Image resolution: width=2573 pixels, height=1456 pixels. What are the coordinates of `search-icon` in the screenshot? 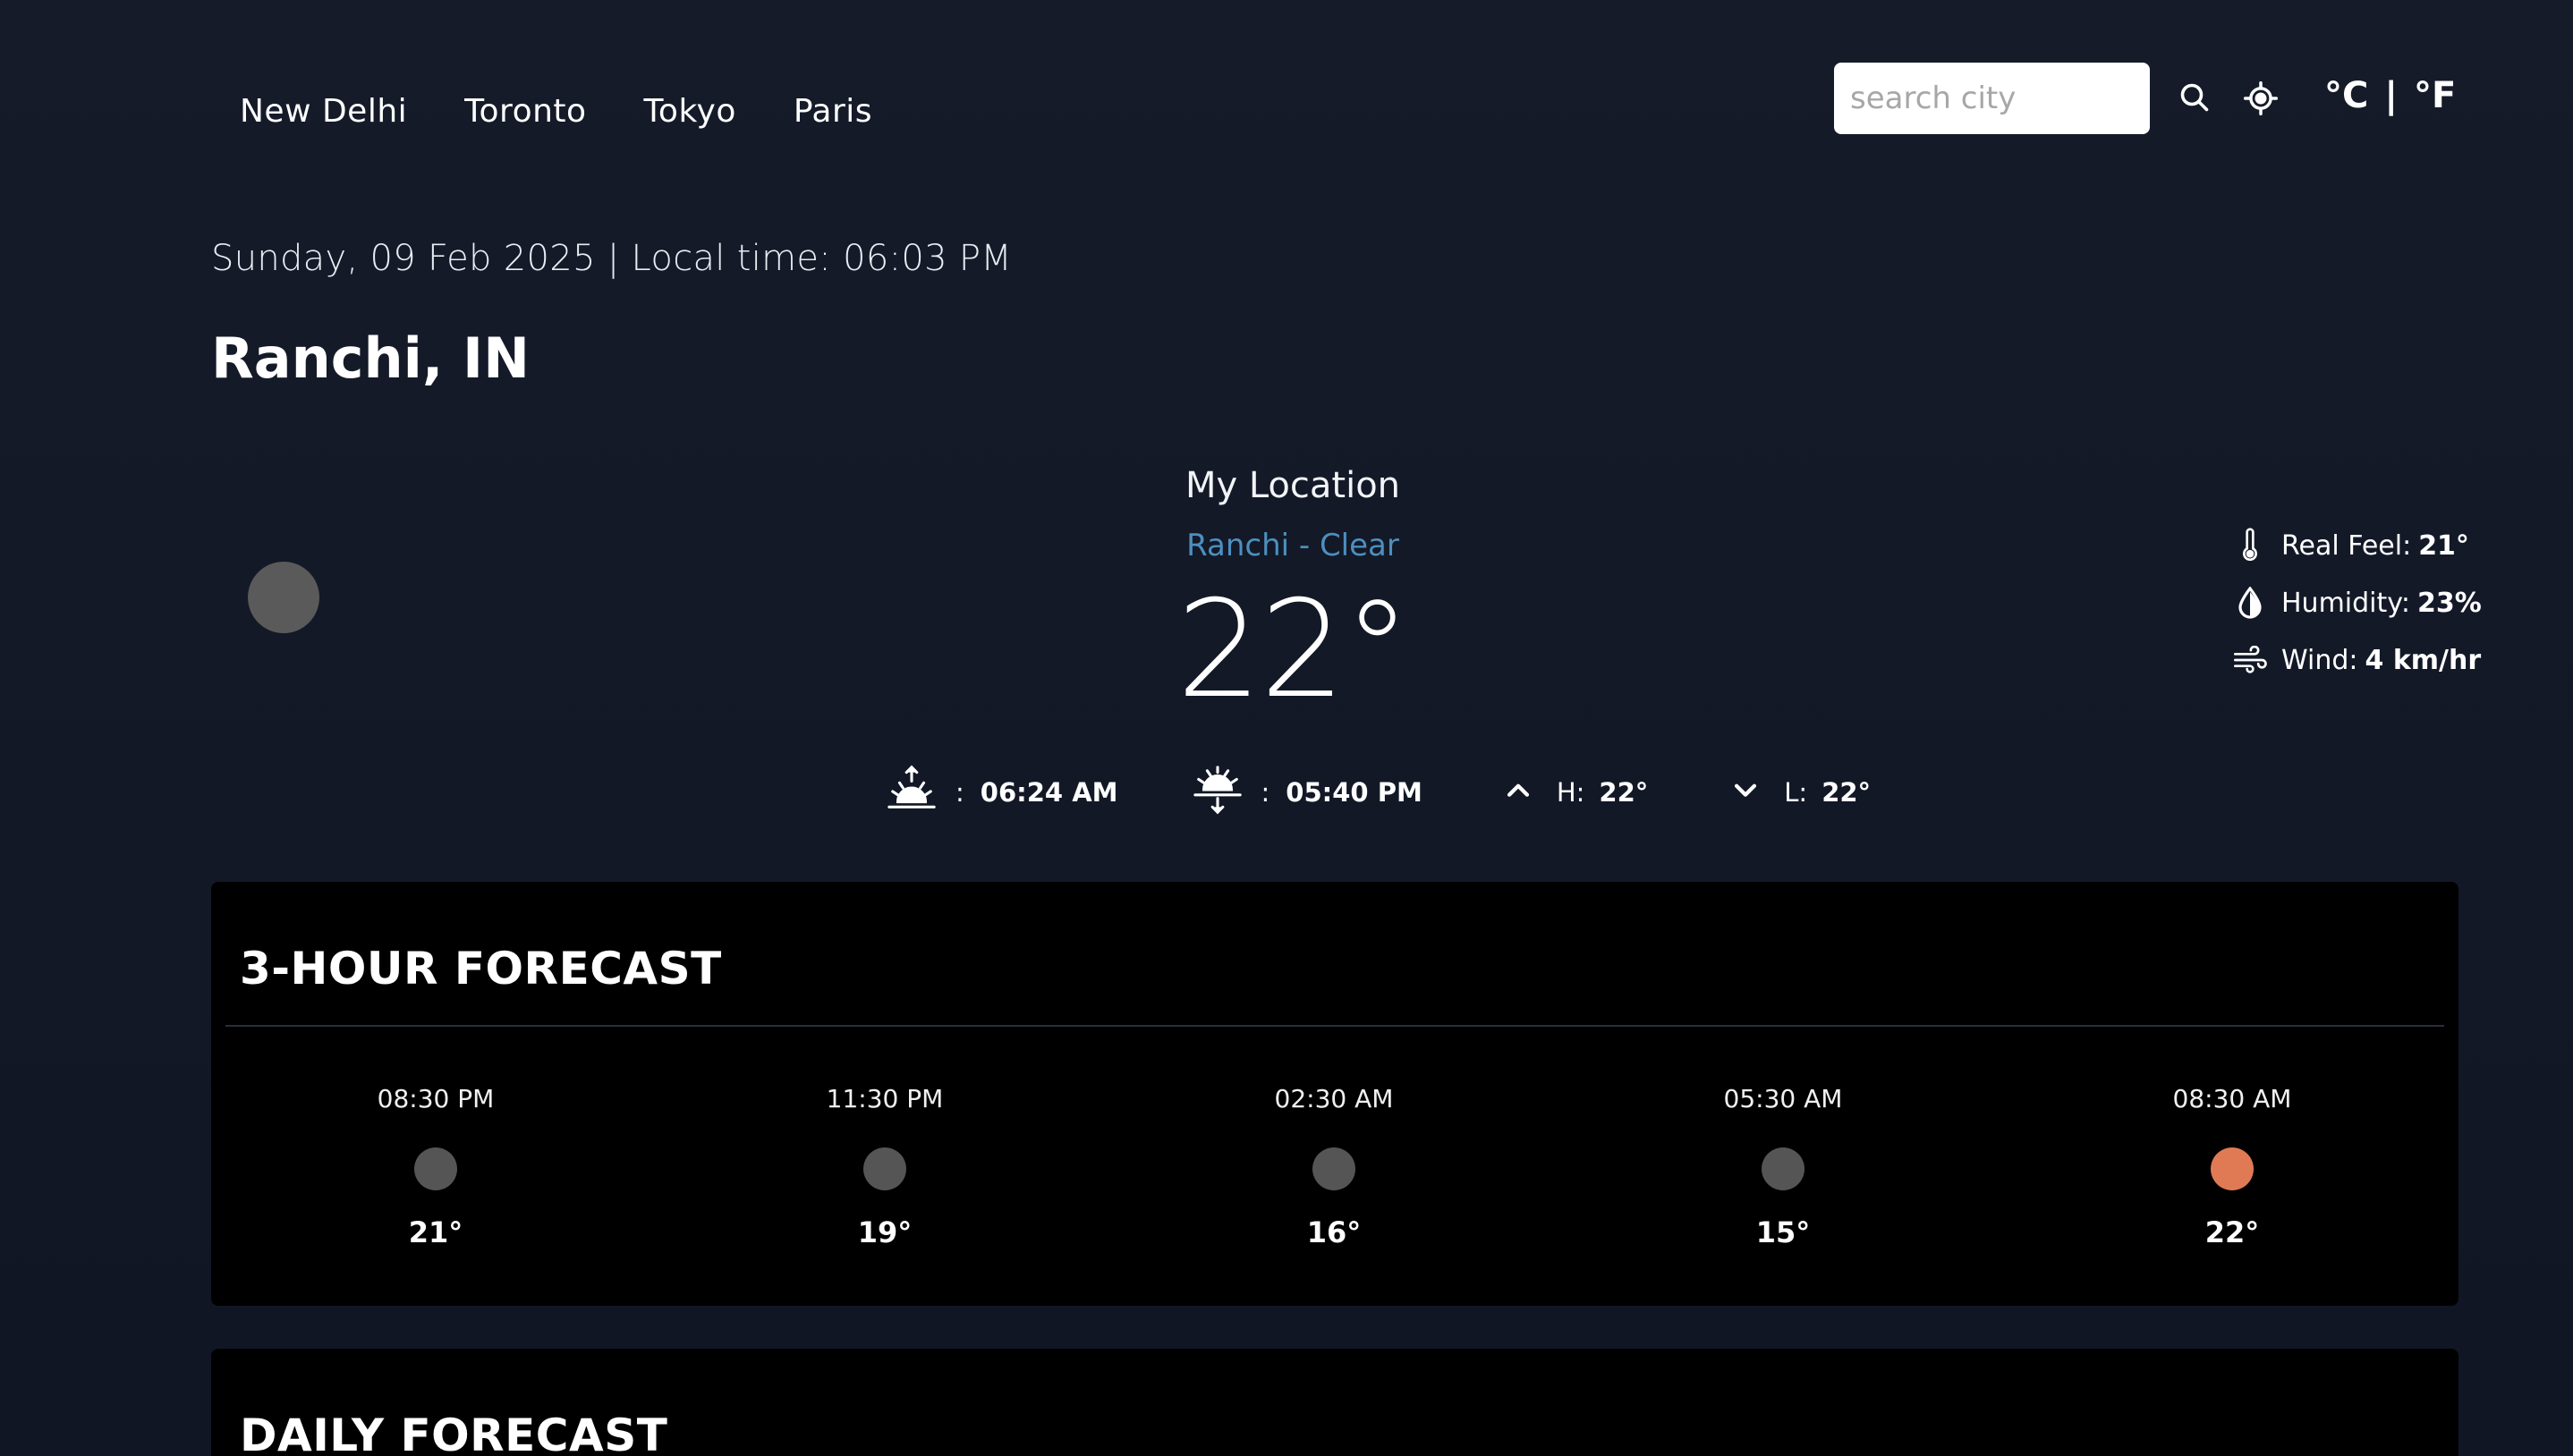 It's located at (2194, 97).